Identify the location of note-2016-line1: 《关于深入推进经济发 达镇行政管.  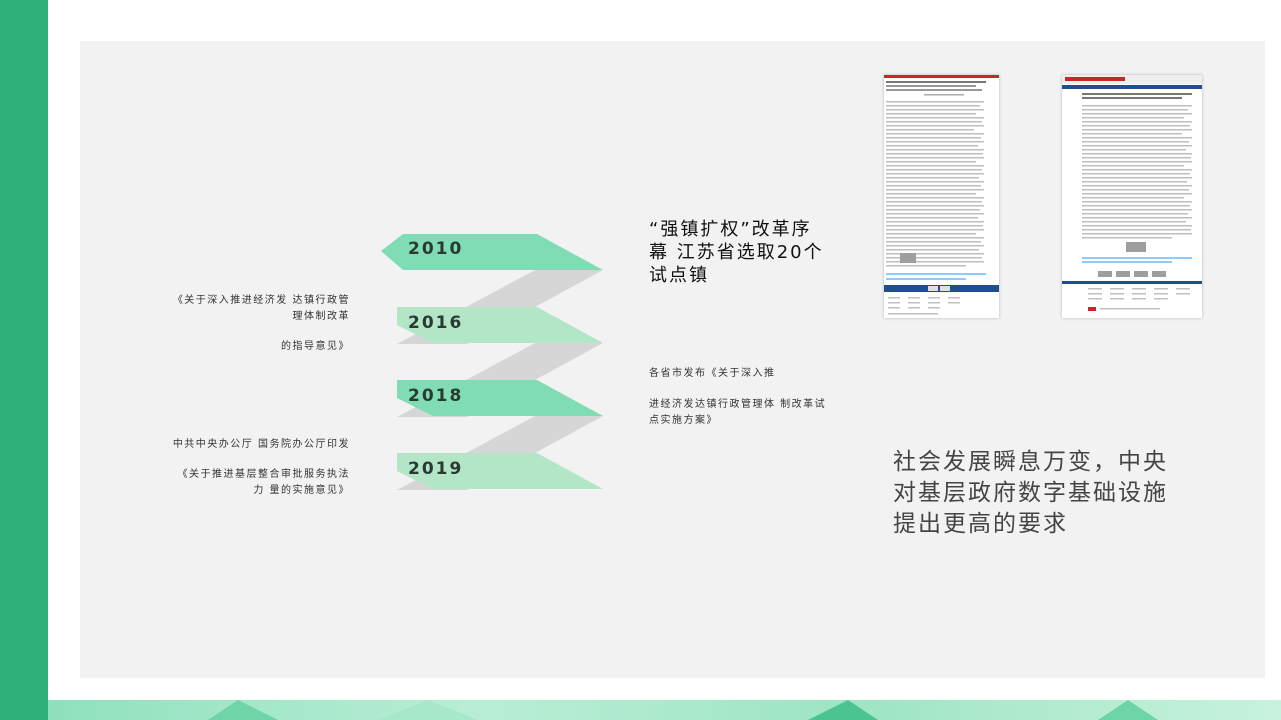
(261, 300).